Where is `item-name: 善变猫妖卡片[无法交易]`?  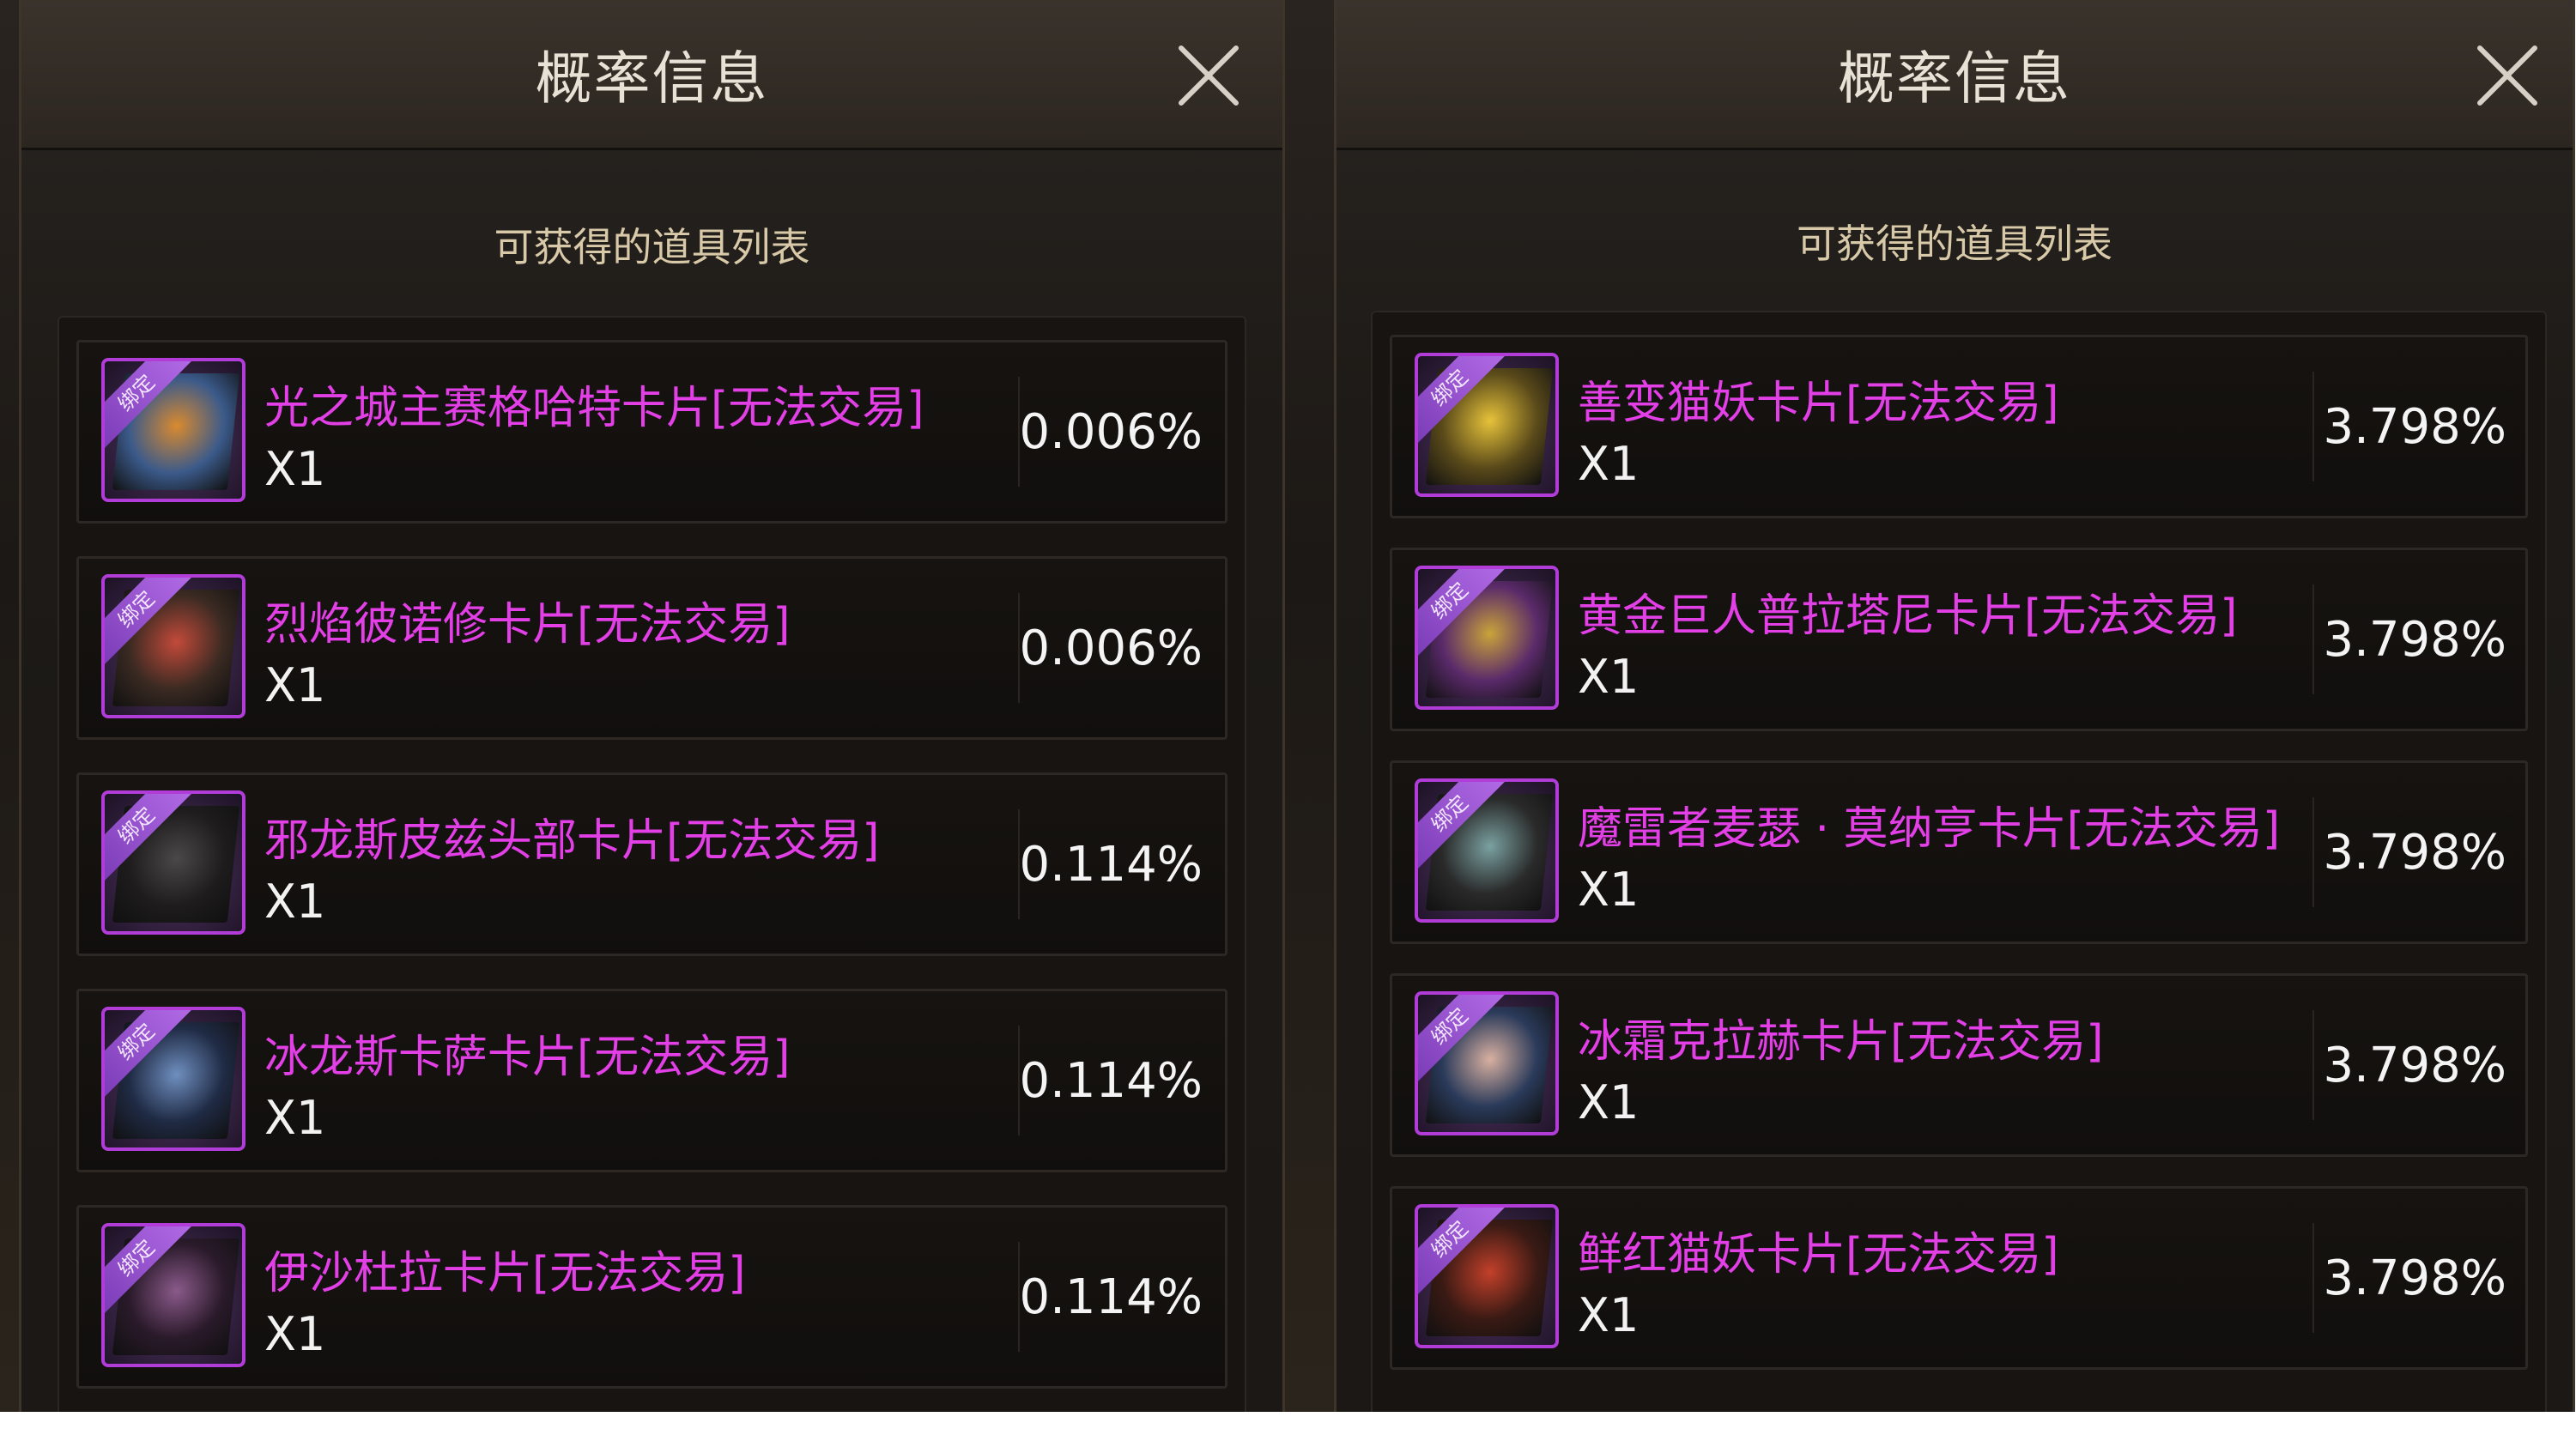 item-name: 善变猫妖卡片[无法交易] is located at coordinates (1818, 403).